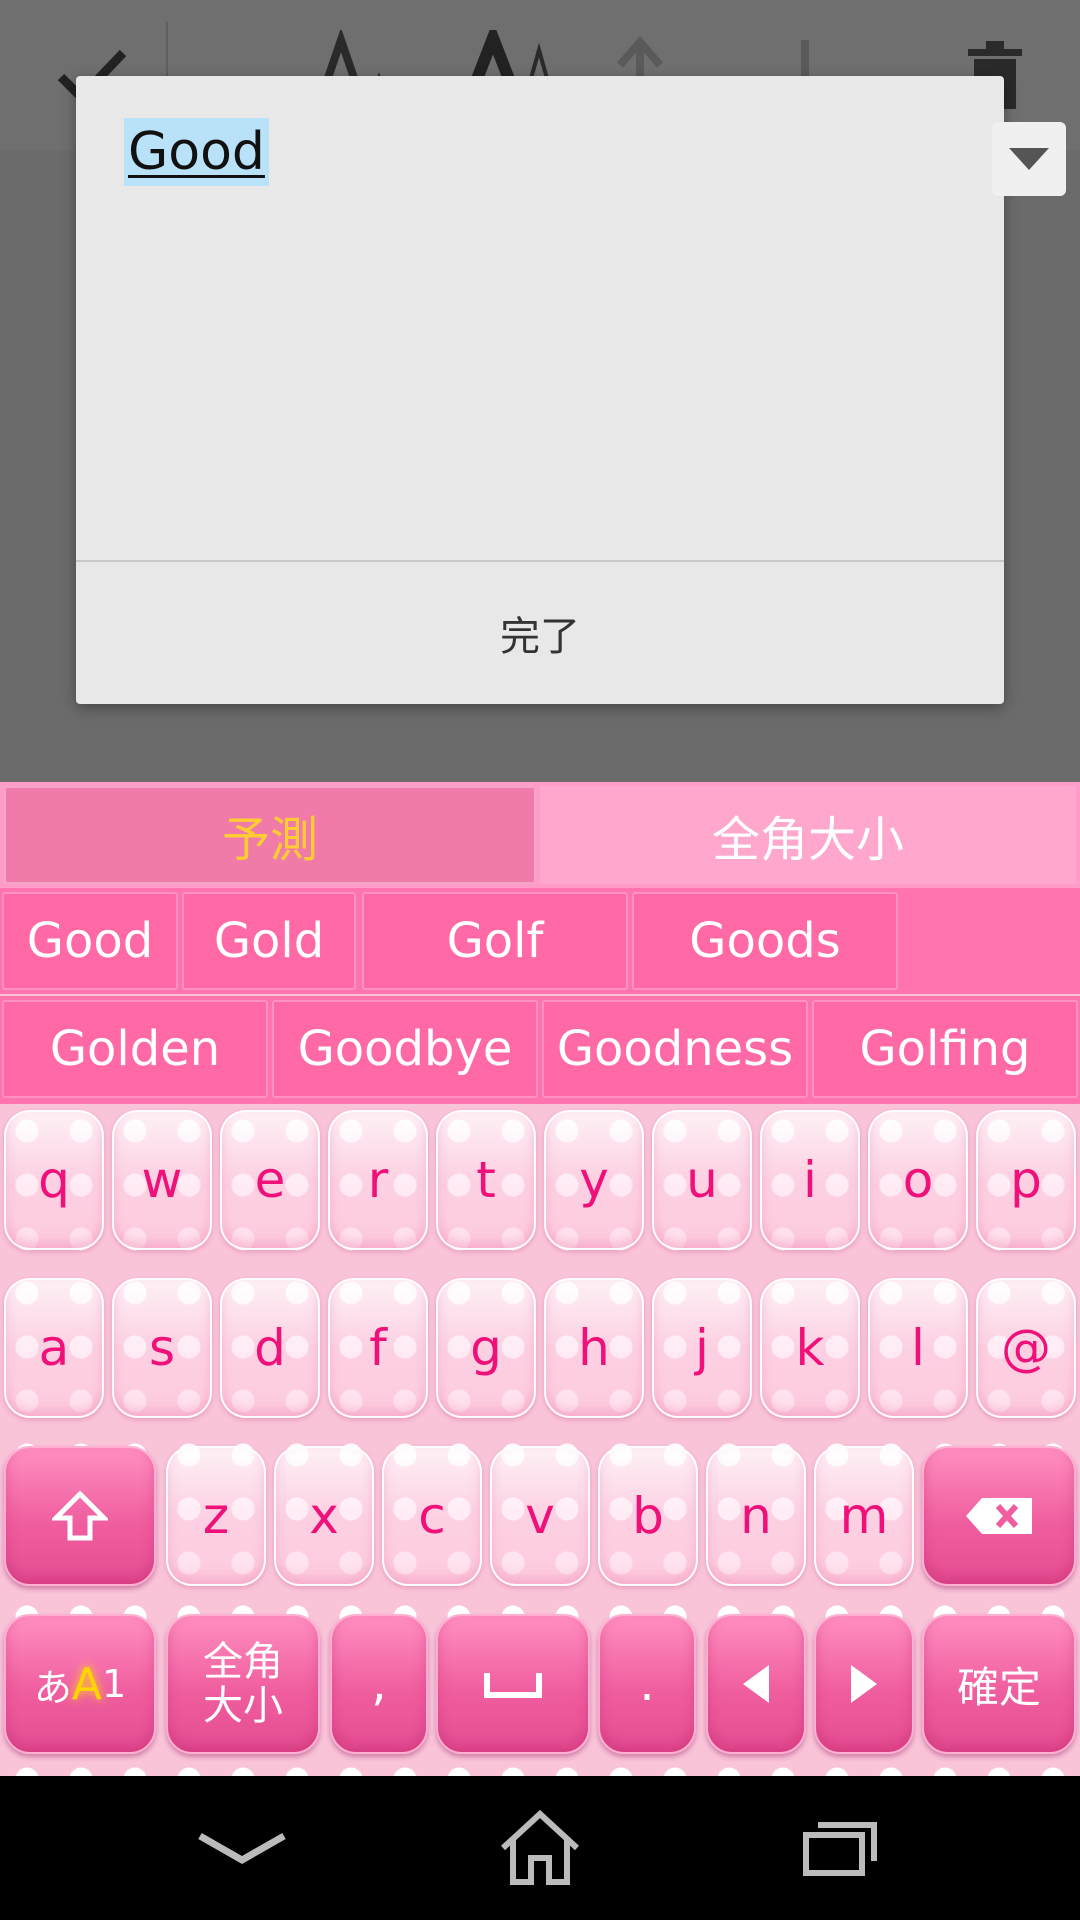 This screenshot has height=1920, width=1080. I want to click on key-s: s, so click(162, 1348).